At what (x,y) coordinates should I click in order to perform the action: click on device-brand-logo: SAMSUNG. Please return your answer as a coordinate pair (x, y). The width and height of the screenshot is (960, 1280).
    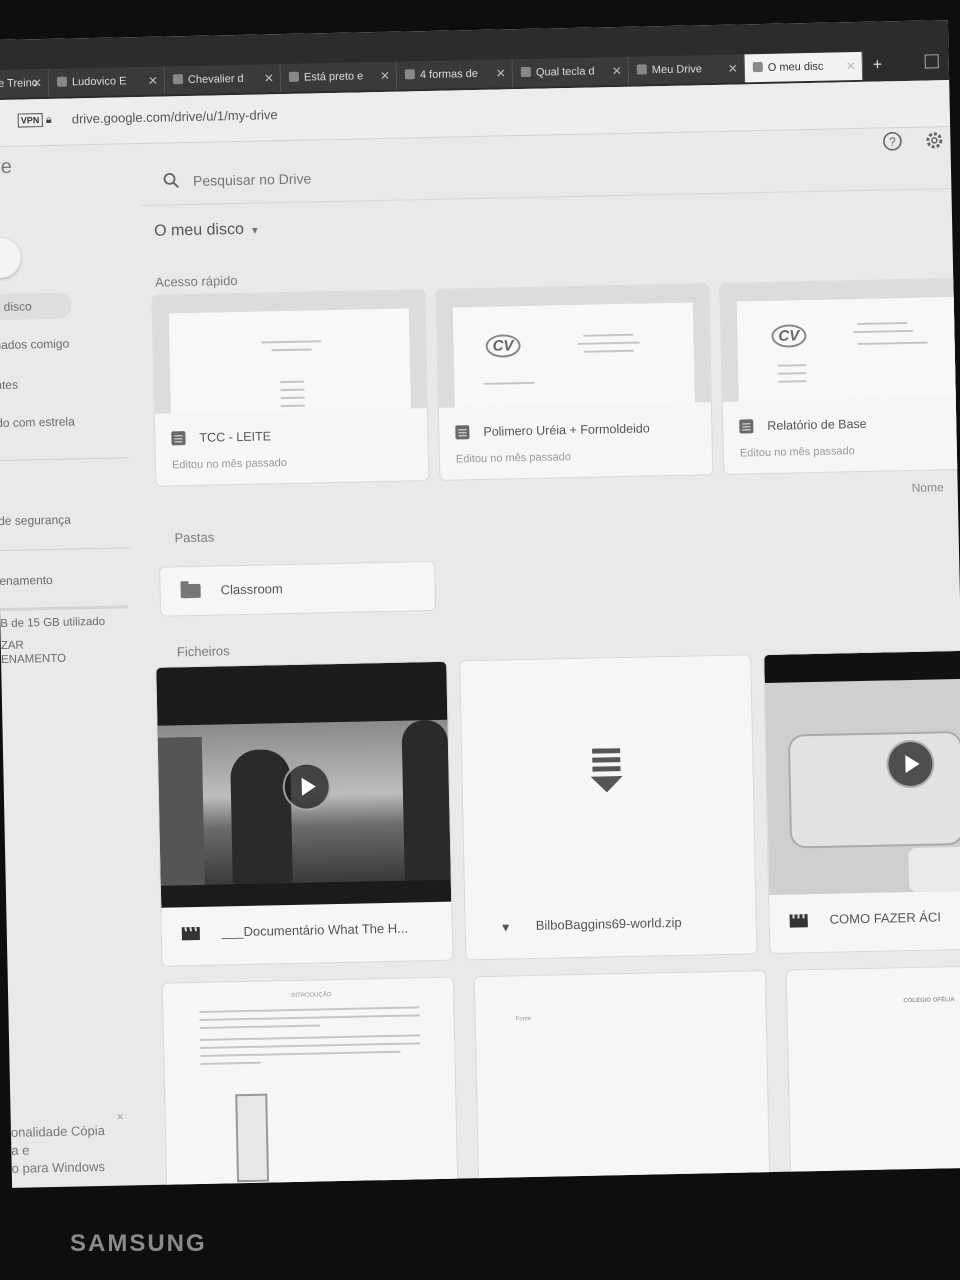
    Looking at the image, I should click on (138, 1243).